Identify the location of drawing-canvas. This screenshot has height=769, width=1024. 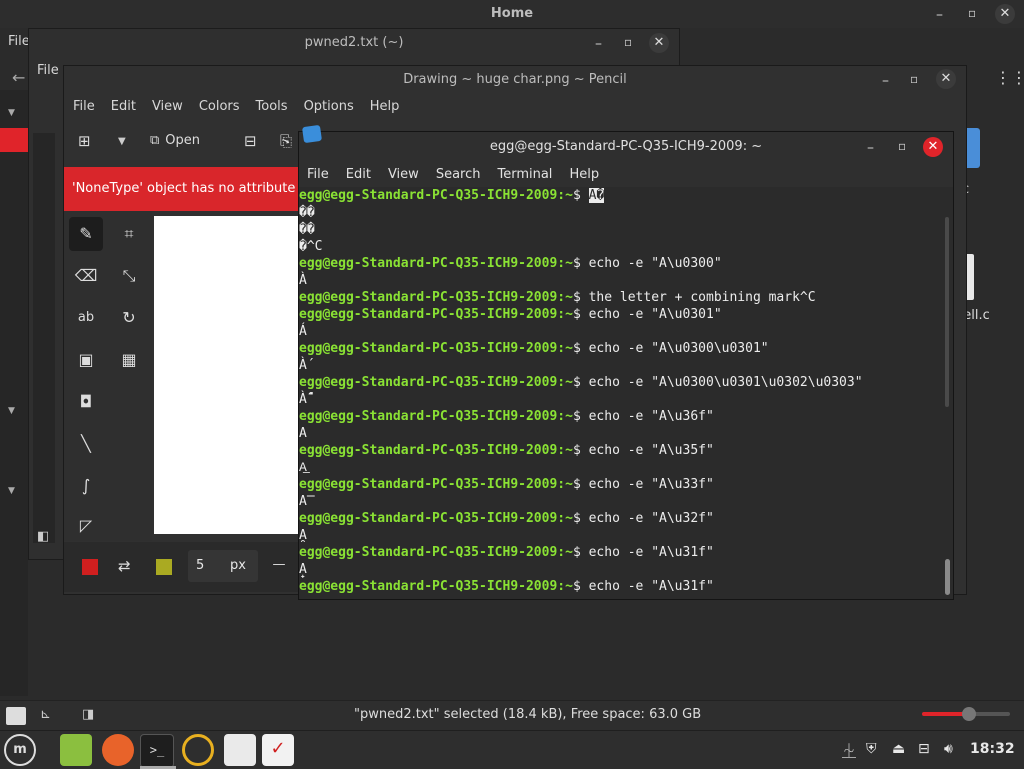
(229, 375).